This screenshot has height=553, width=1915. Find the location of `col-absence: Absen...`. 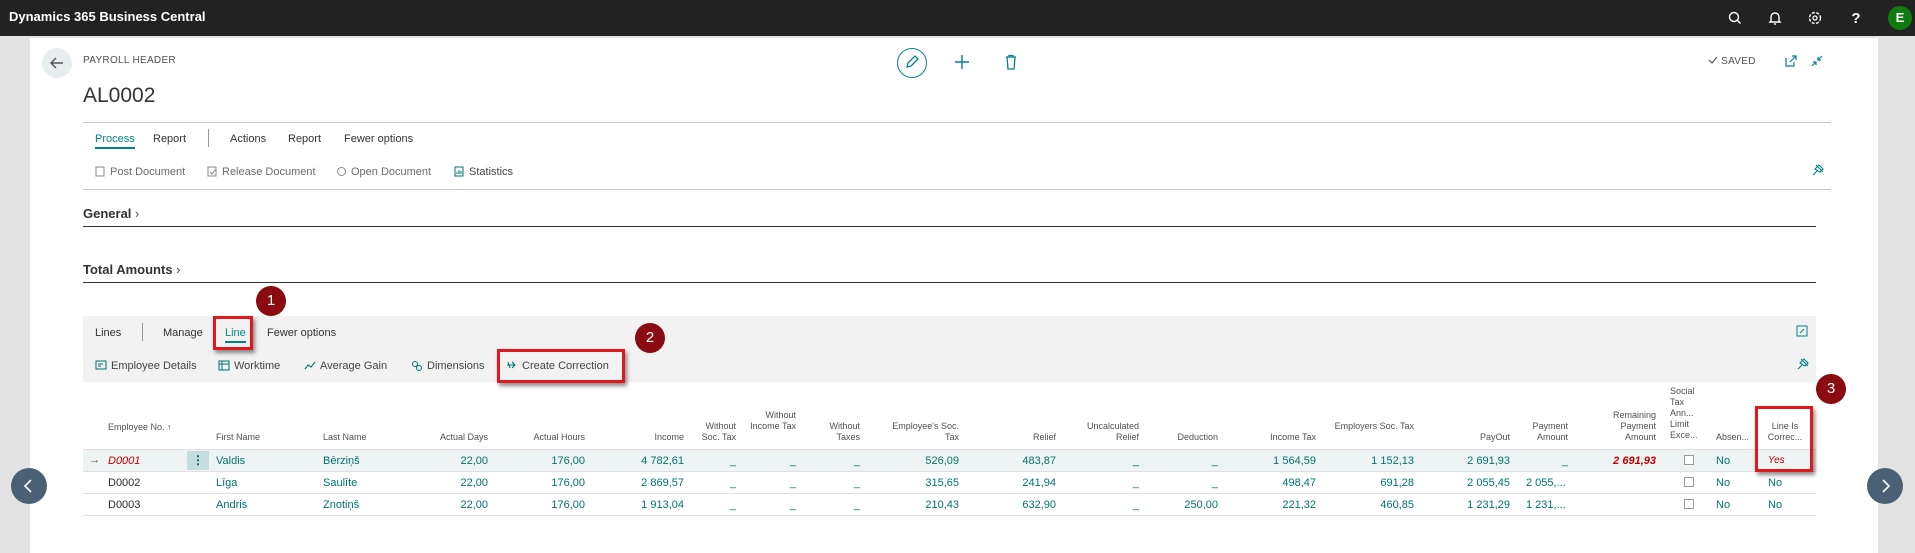

col-absence: Absen... is located at coordinates (1735, 437).